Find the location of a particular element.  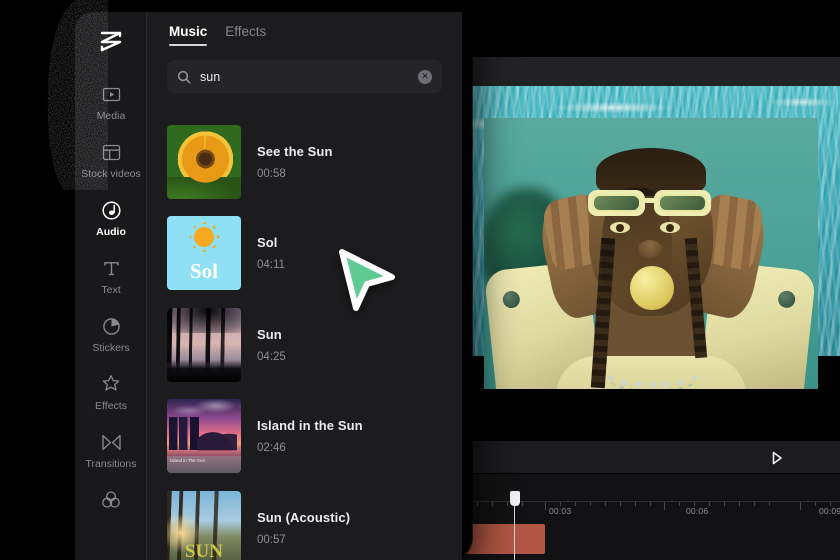

list-item: See the Sun 00:58 is located at coordinates (304, 162).